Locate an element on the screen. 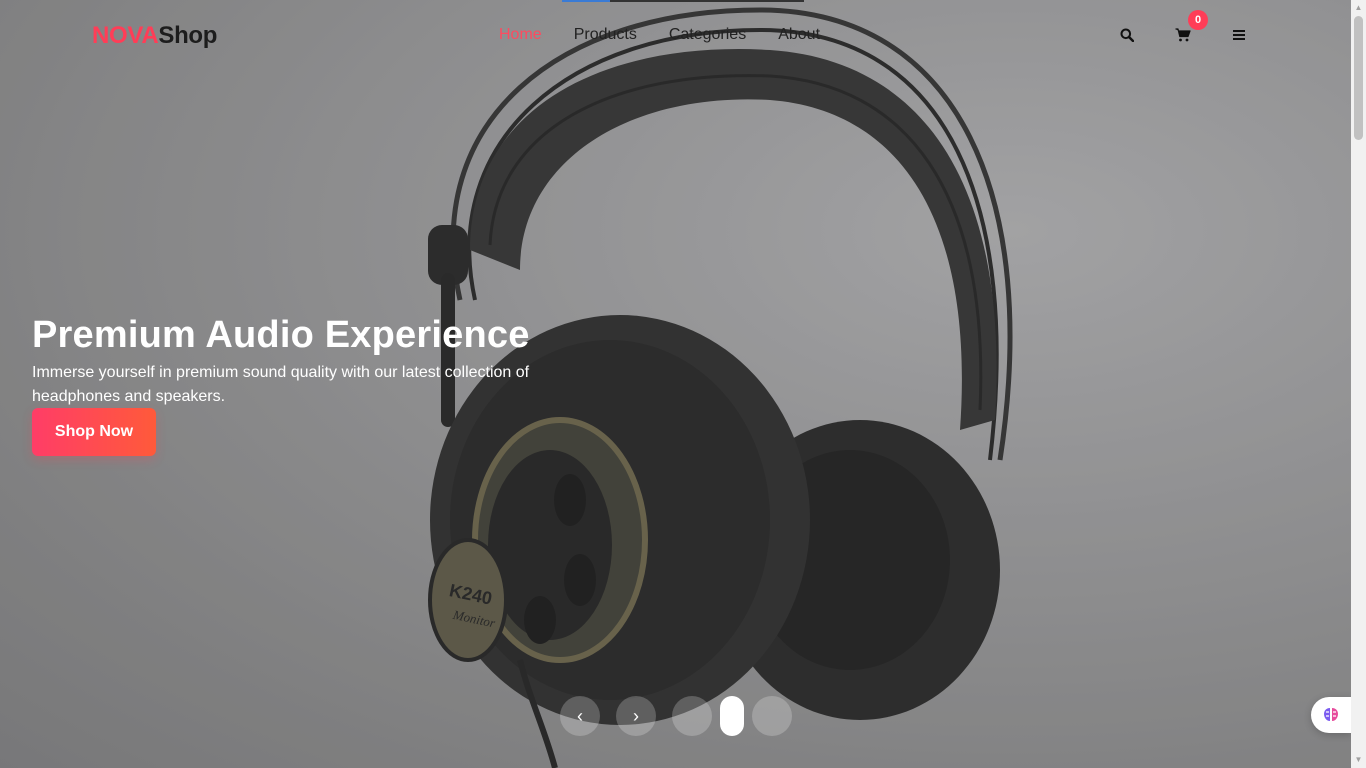  chevron-left-icon: ‹ is located at coordinates (580, 715).